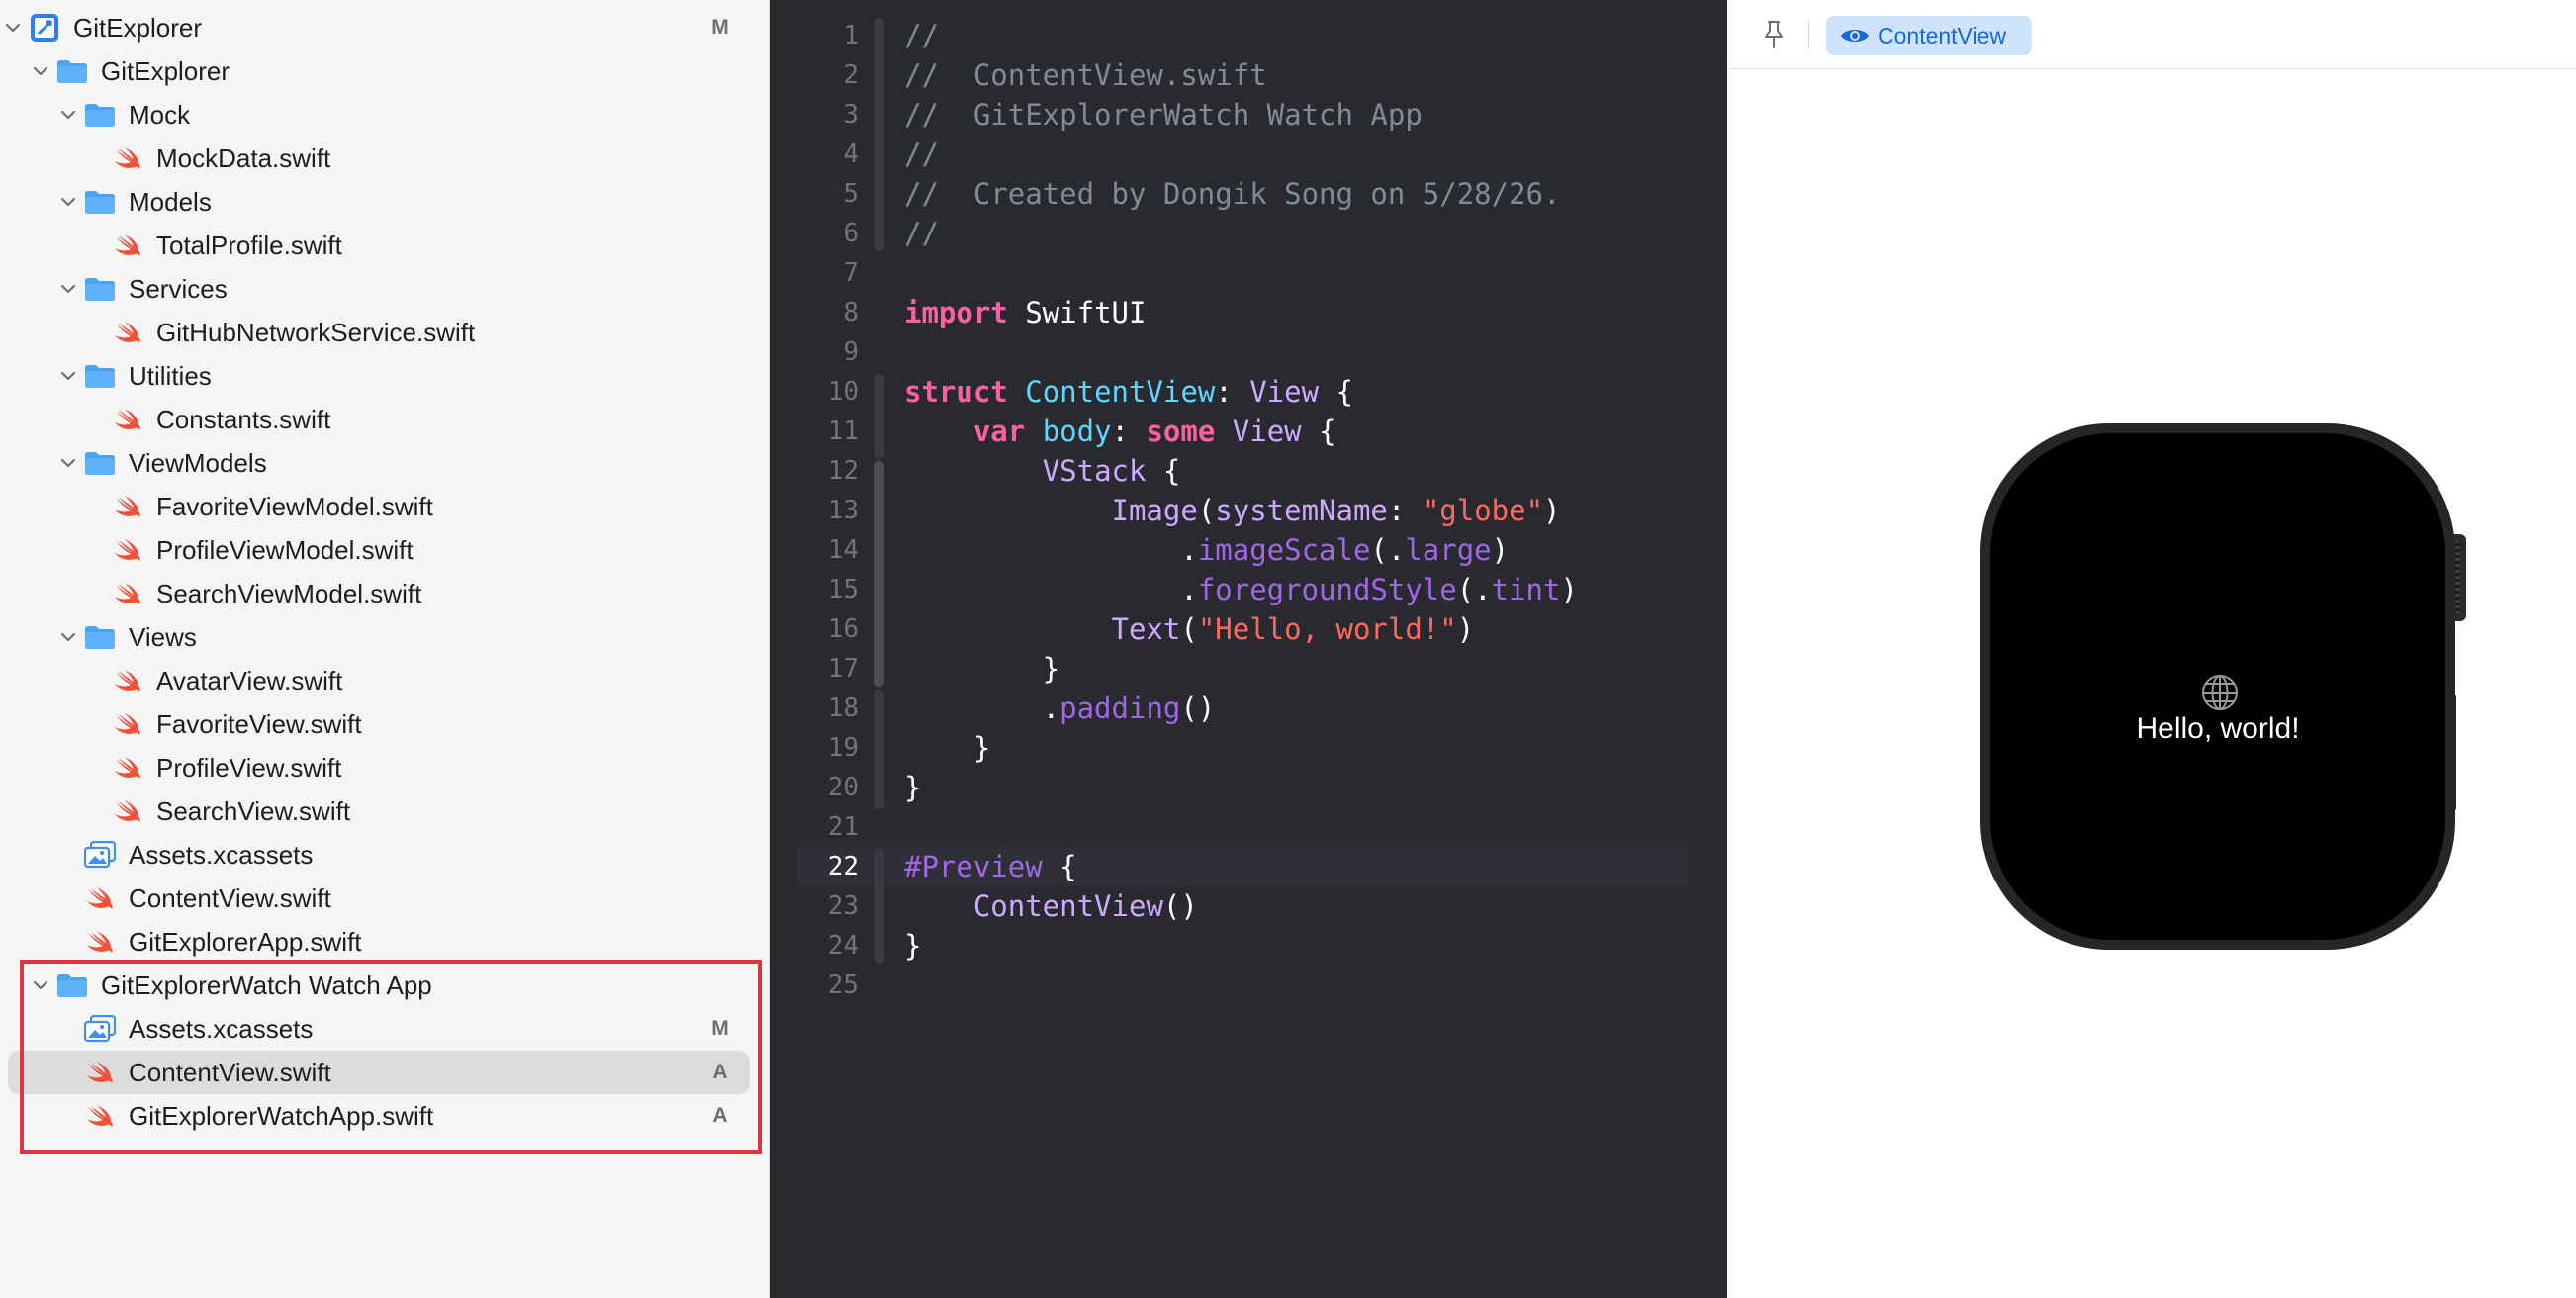 The width and height of the screenshot is (2576, 1298). Describe the element at coordinates (851, 313) in the screenshot. I see `line-number: 8` at that location.